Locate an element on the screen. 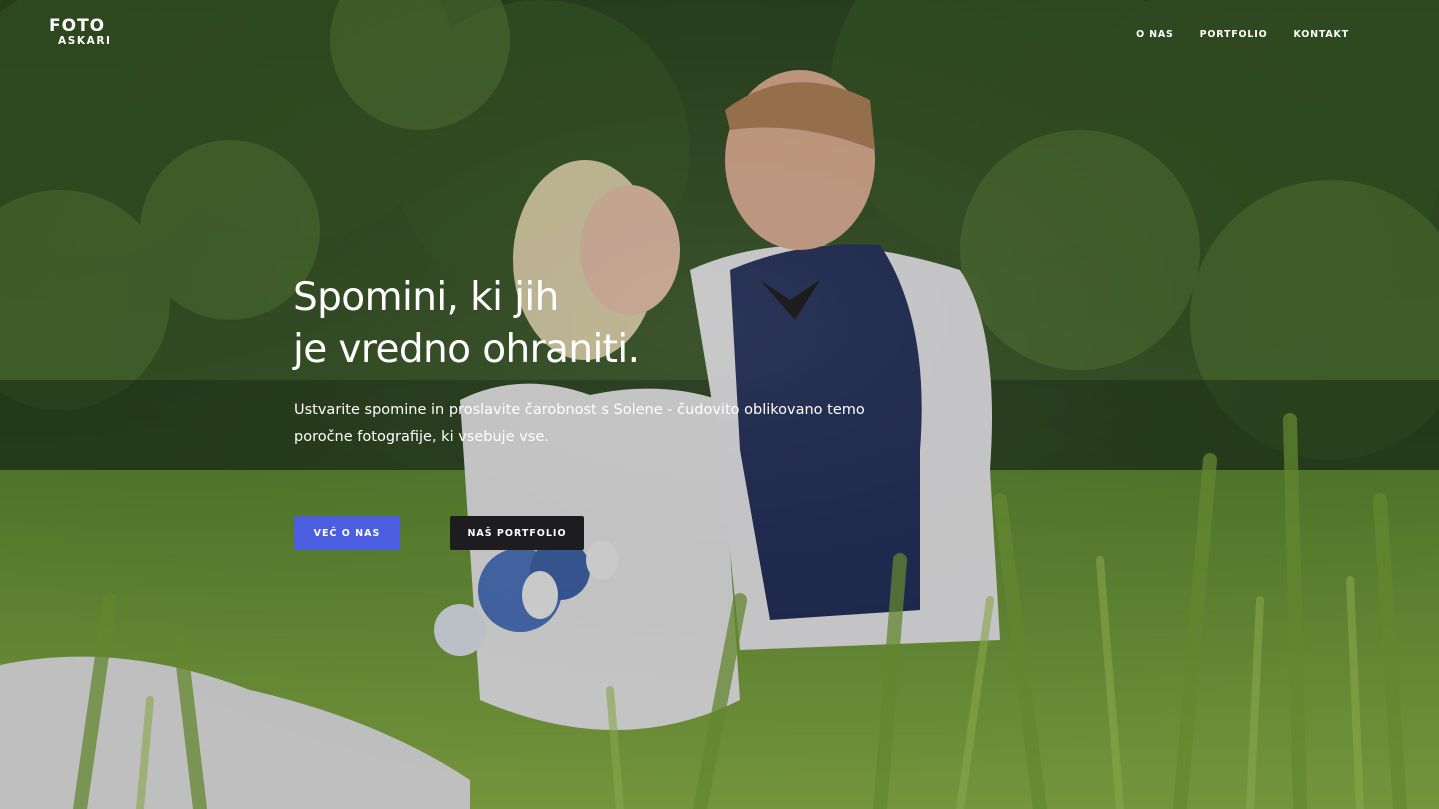  nav-link-kontakt: KONTAKT is located at coordinates (1322, 34).